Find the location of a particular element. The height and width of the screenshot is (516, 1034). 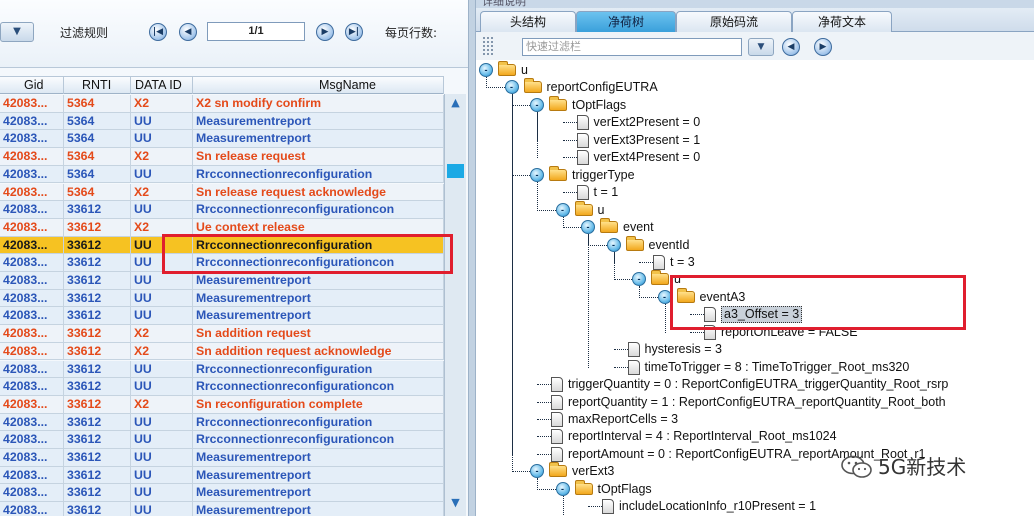

next-match-icon: ▶ is located at coordinates (823, 47).